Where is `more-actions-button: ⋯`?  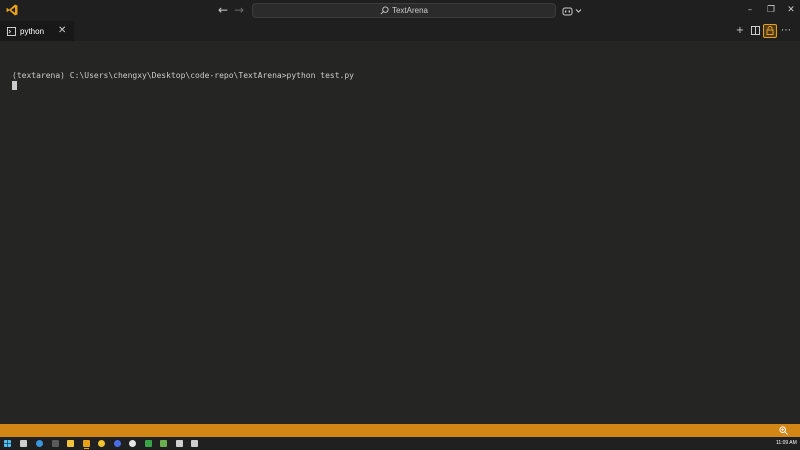
more-actions-button: ⋯ is located at coordinates (786, 31).